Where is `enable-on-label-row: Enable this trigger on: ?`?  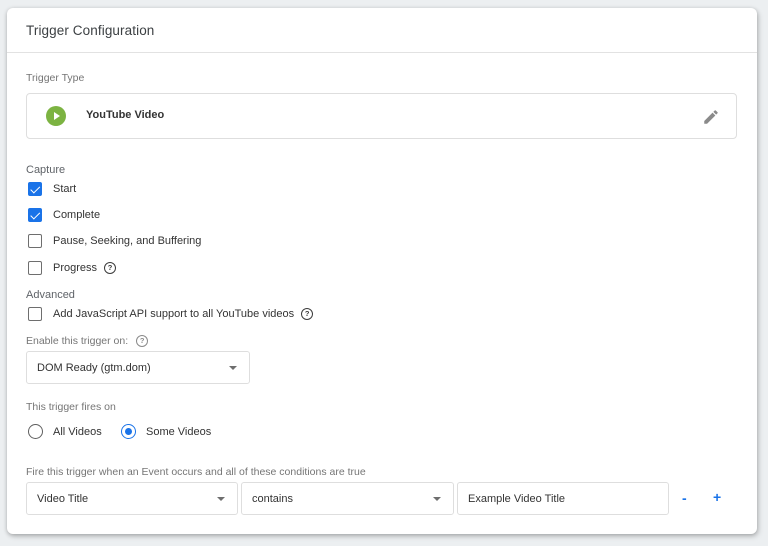 enable-on-label-row: Enable this trigger on: ? is located at coordinates (87, 341).